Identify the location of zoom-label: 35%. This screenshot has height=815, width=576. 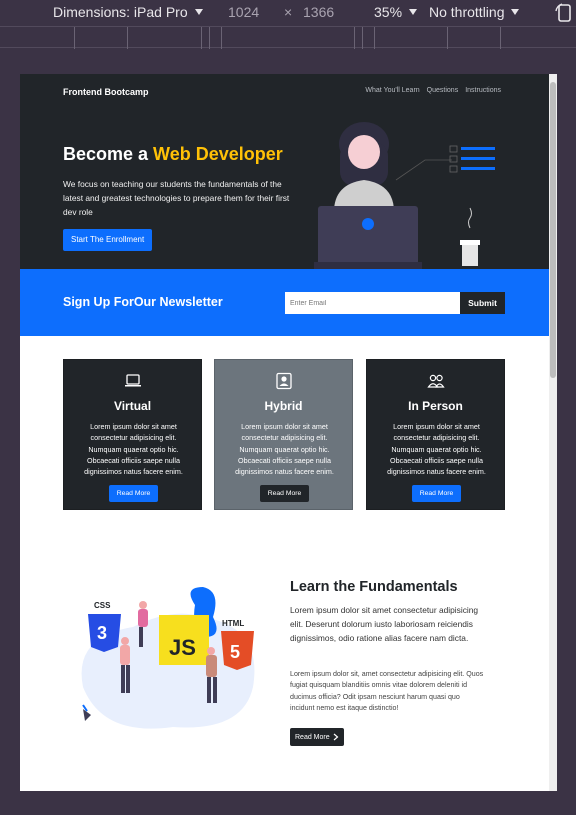
(388, 12).